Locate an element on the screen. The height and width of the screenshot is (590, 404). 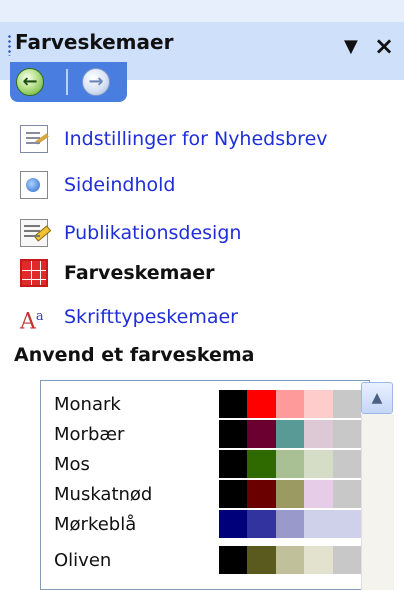
newsletter-options-icon is located at coordinates (34, 139).